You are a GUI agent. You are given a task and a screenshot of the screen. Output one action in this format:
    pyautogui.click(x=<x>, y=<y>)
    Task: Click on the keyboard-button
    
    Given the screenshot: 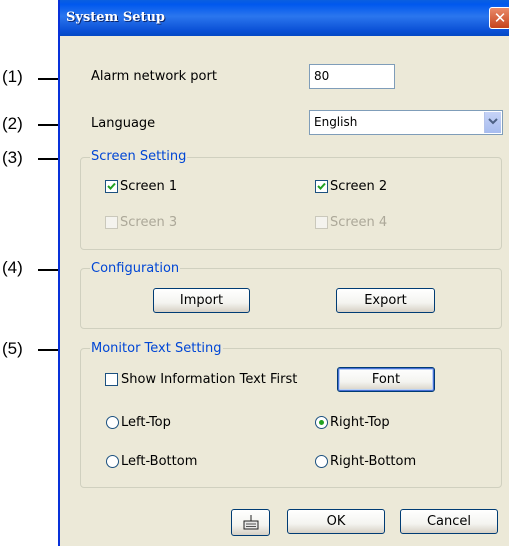 What is the action you would take?
    pyautogui.click(x=250, y=522)
    